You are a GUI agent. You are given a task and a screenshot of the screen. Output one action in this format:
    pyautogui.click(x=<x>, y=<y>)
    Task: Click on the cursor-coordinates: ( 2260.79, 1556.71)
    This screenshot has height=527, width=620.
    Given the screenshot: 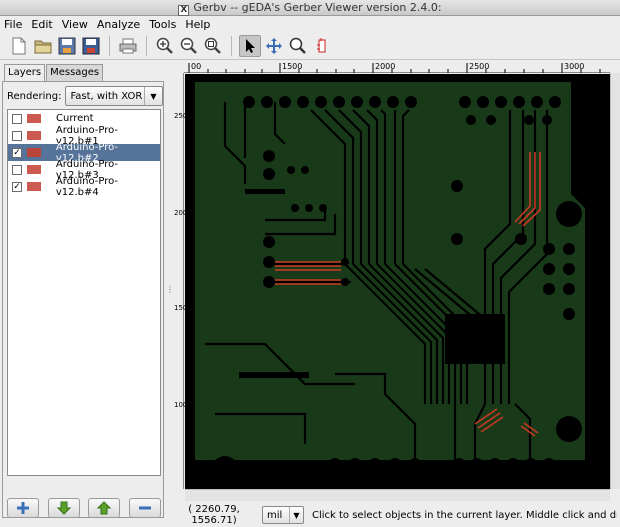 What is the action you would take?
    pyautogui.click(x=214, y=515)
    